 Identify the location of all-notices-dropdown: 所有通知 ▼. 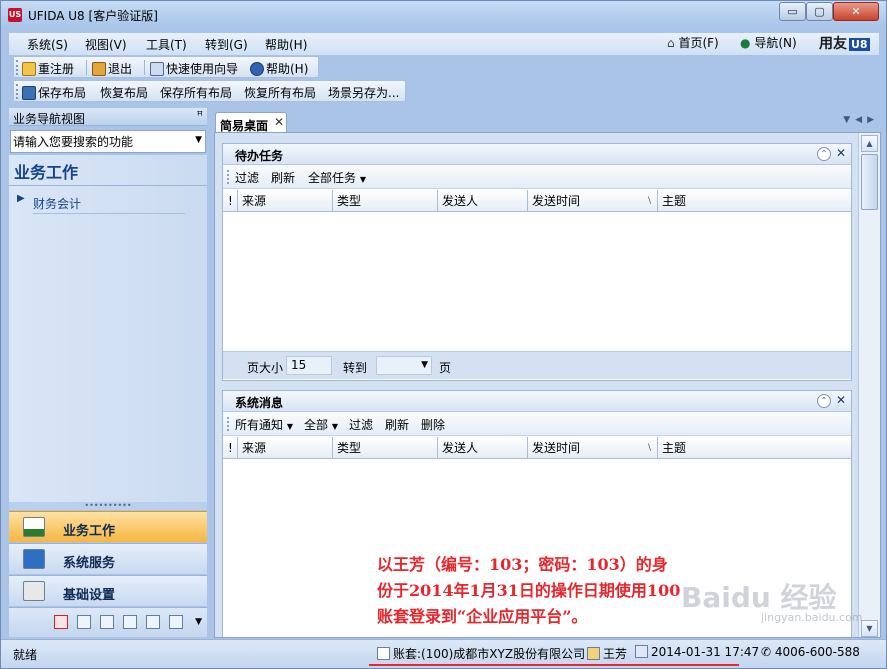
(264, 424).